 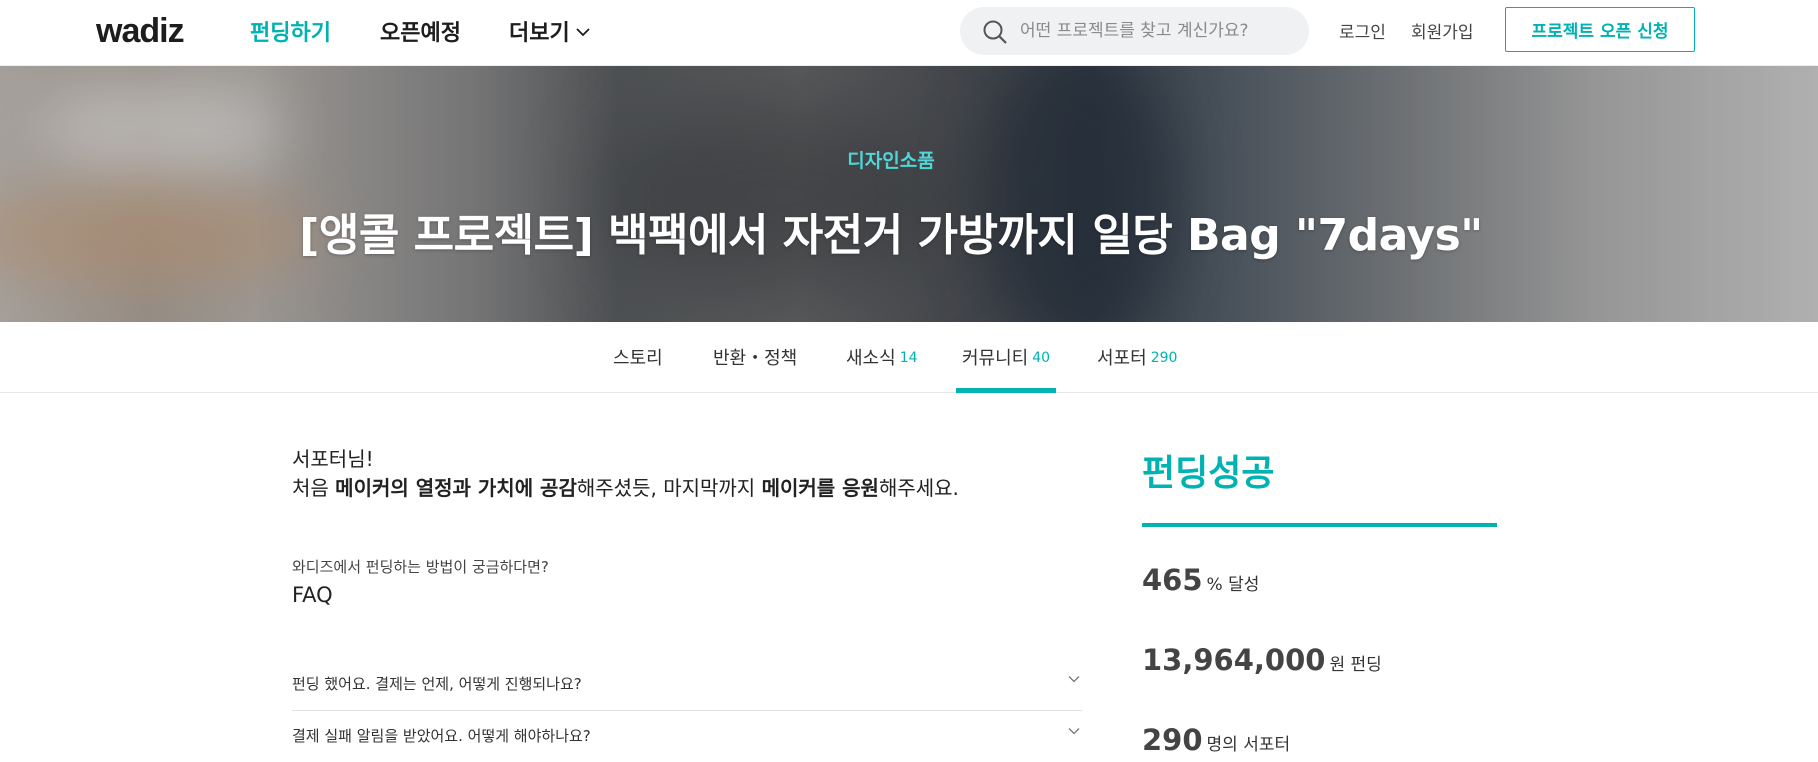 I want to click on tab-label: 스토리, so click(x=638, y=358).